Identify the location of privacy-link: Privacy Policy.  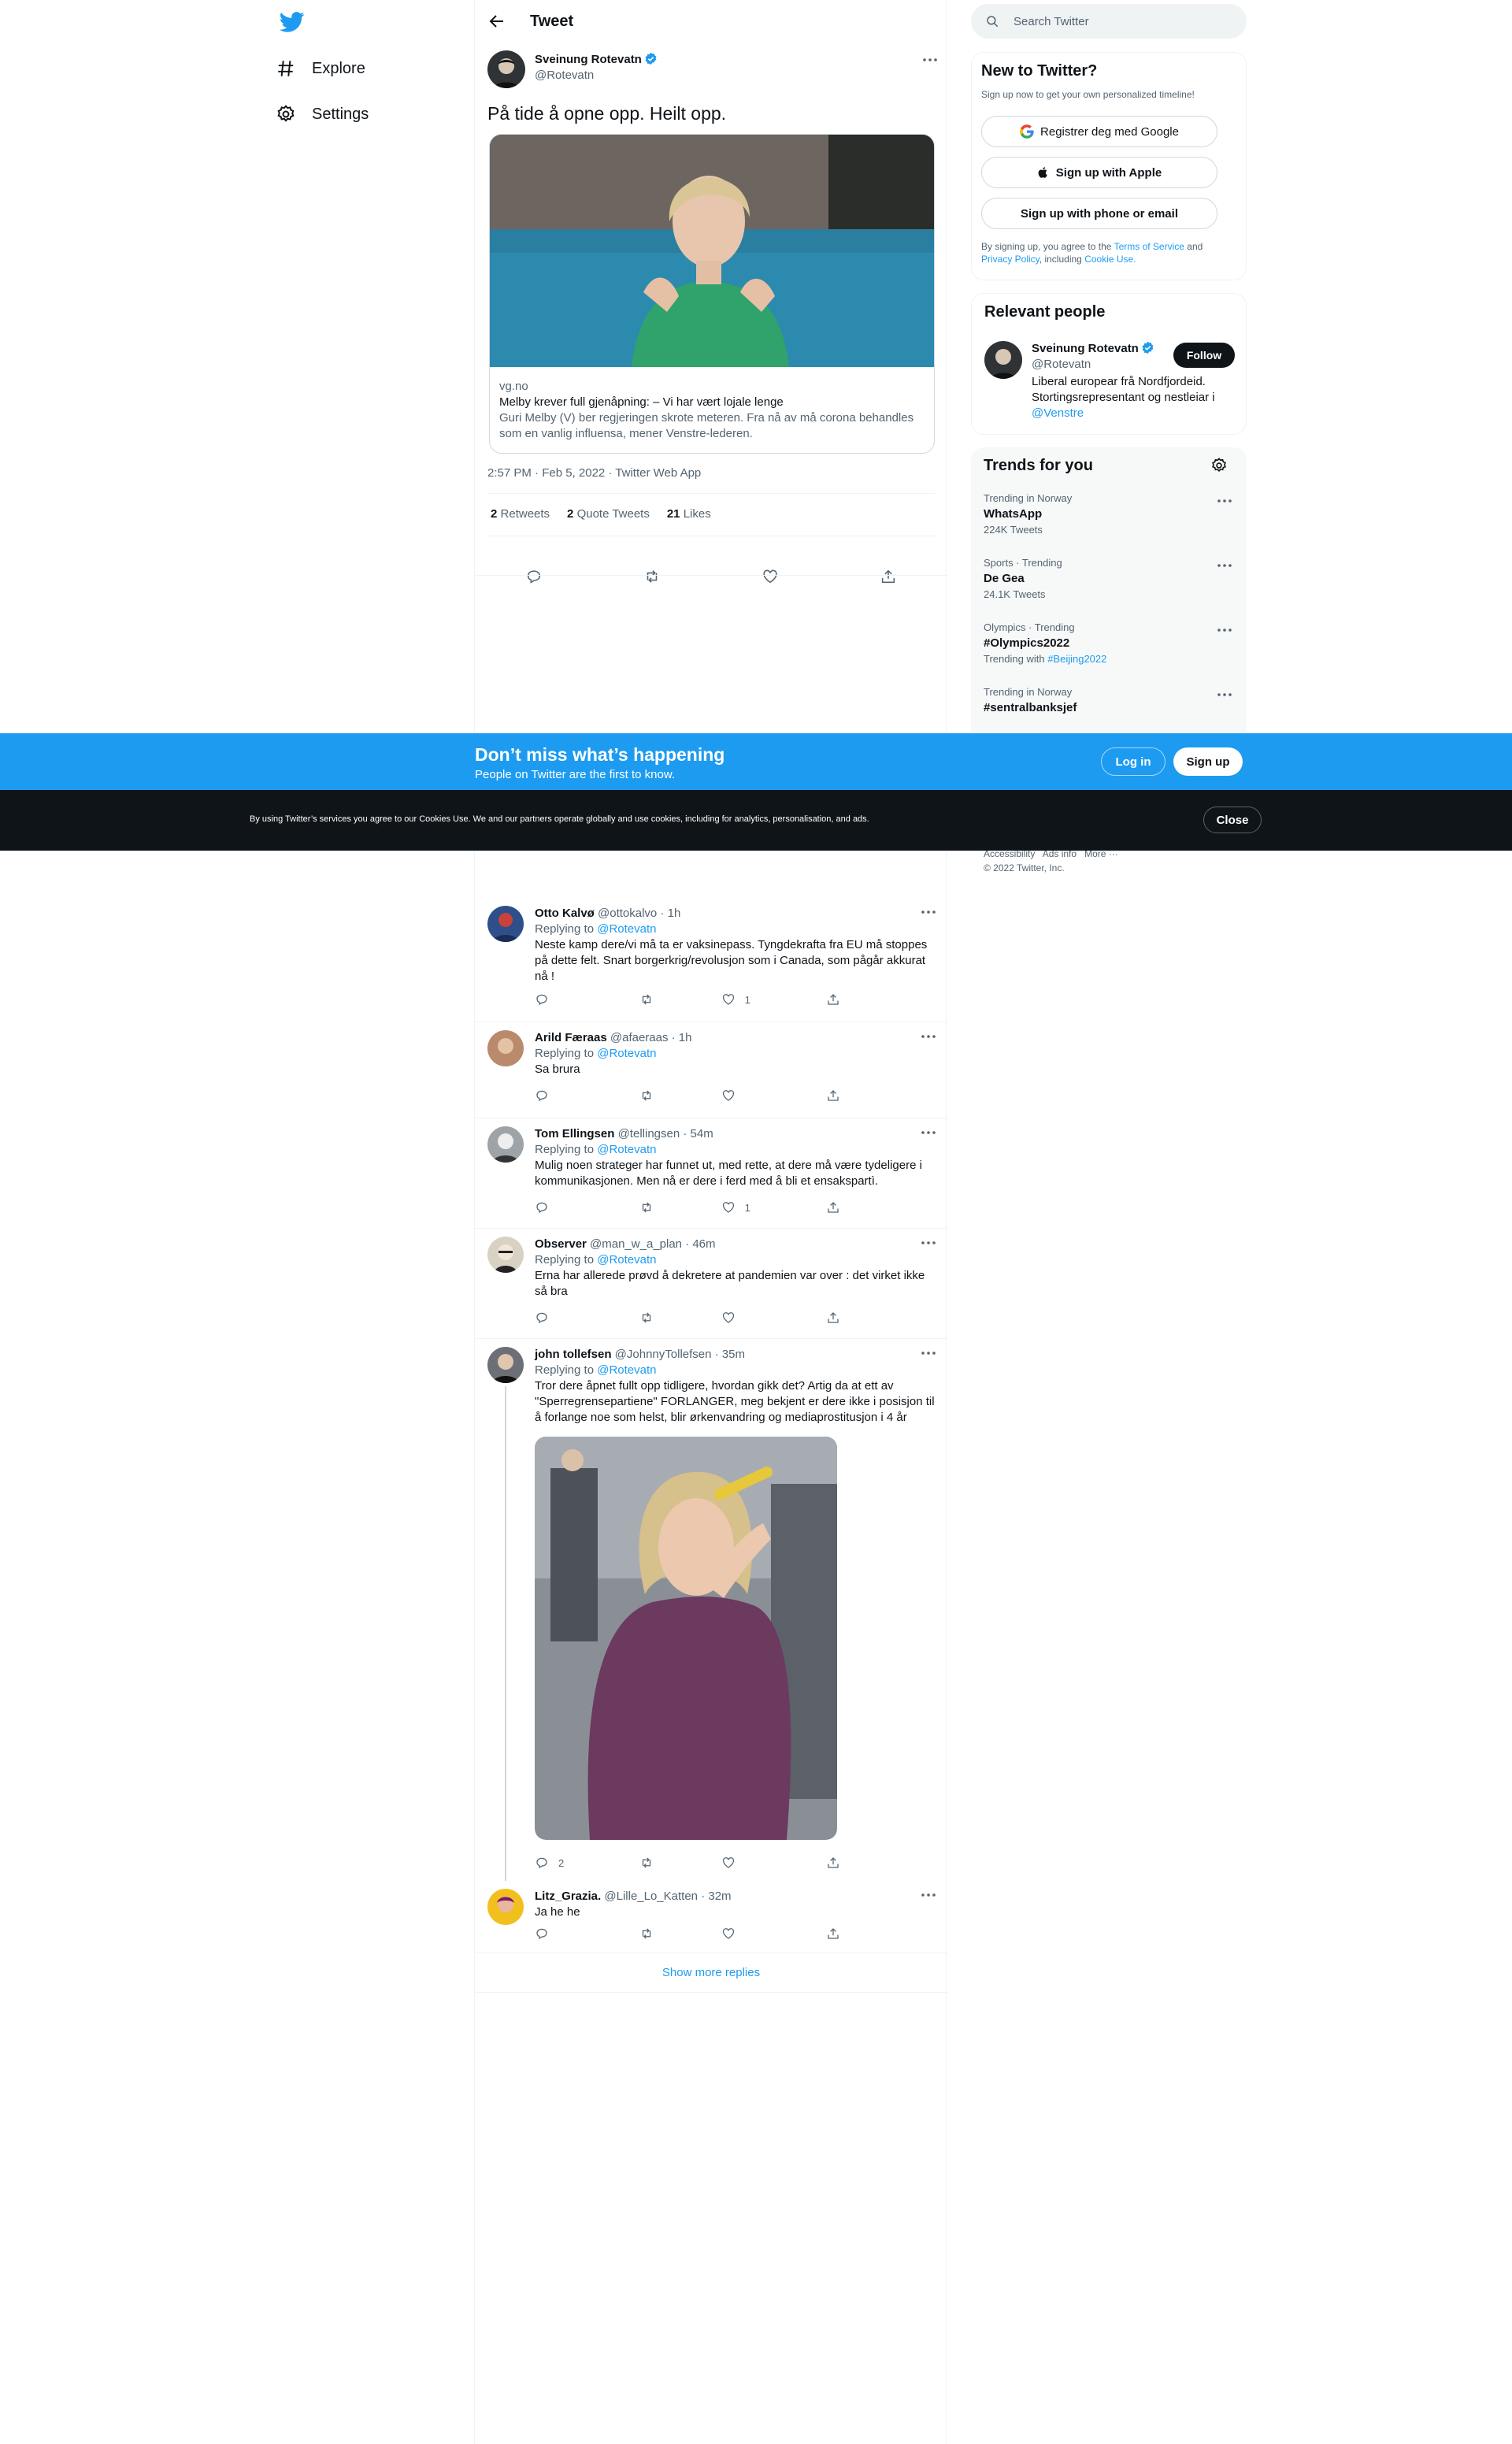
(1010, 259).